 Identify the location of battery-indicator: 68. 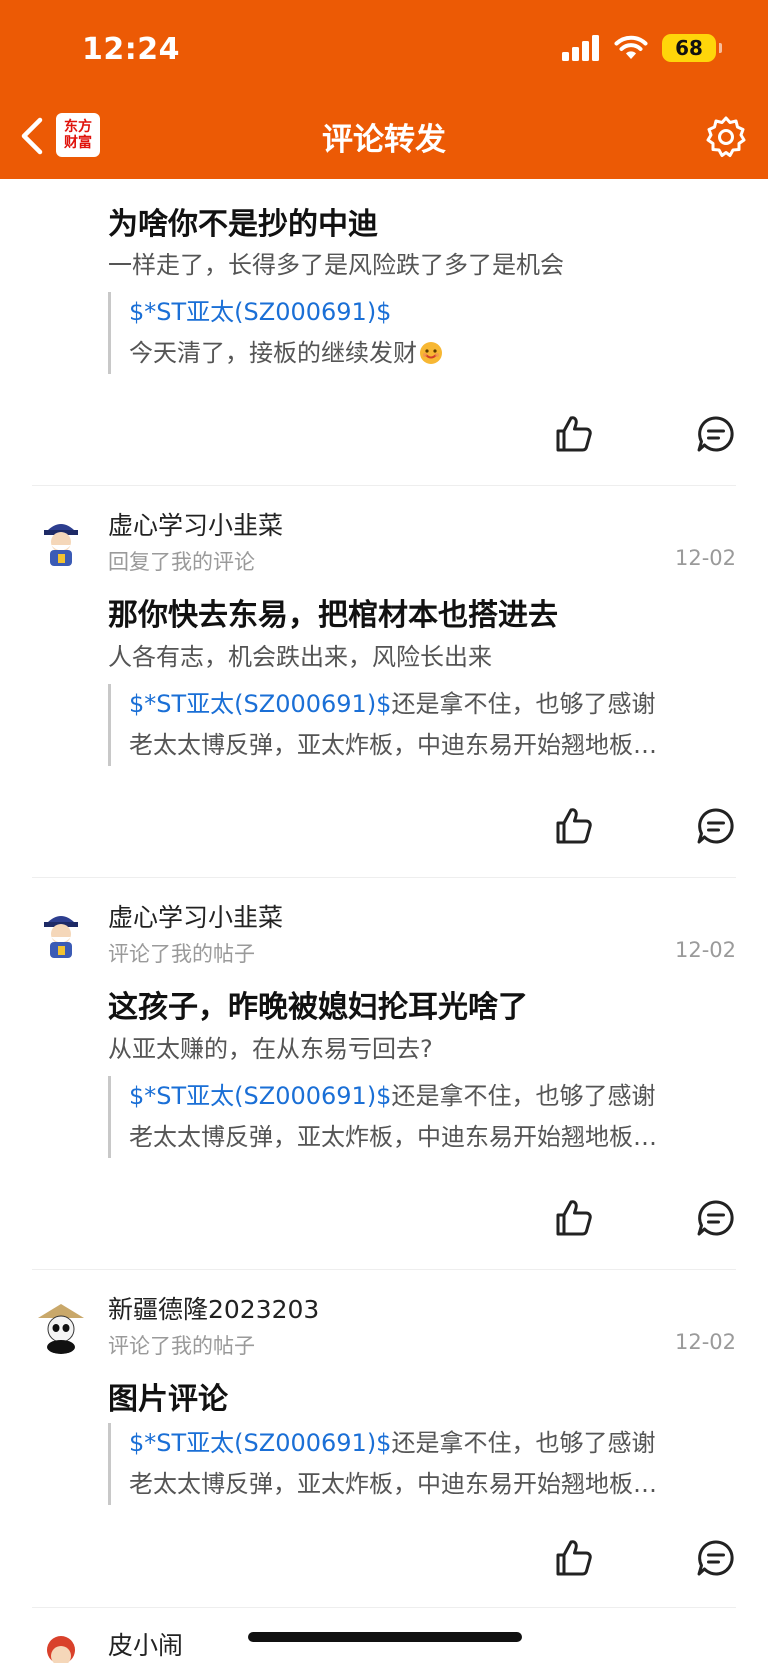
(692, 48).